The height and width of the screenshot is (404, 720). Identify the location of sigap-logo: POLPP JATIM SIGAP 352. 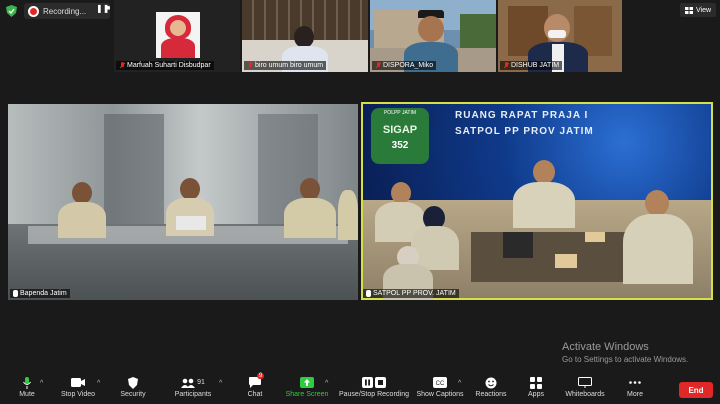
(400, 136).